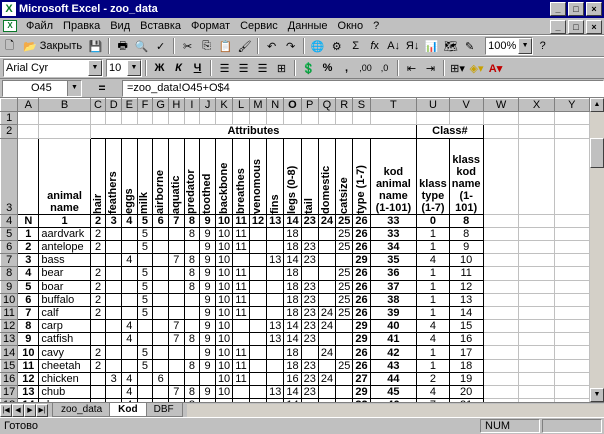 Image resolution: width=604 pixels, height=434 pixels. I want to click on scroll-down-icon: ▼, so click(597, 395).